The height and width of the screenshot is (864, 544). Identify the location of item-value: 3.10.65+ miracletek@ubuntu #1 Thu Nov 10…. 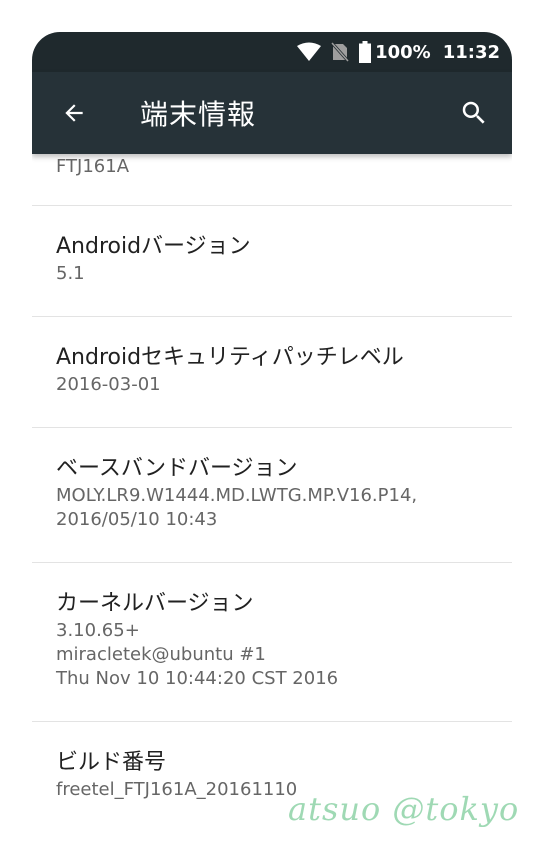
(197, 654).